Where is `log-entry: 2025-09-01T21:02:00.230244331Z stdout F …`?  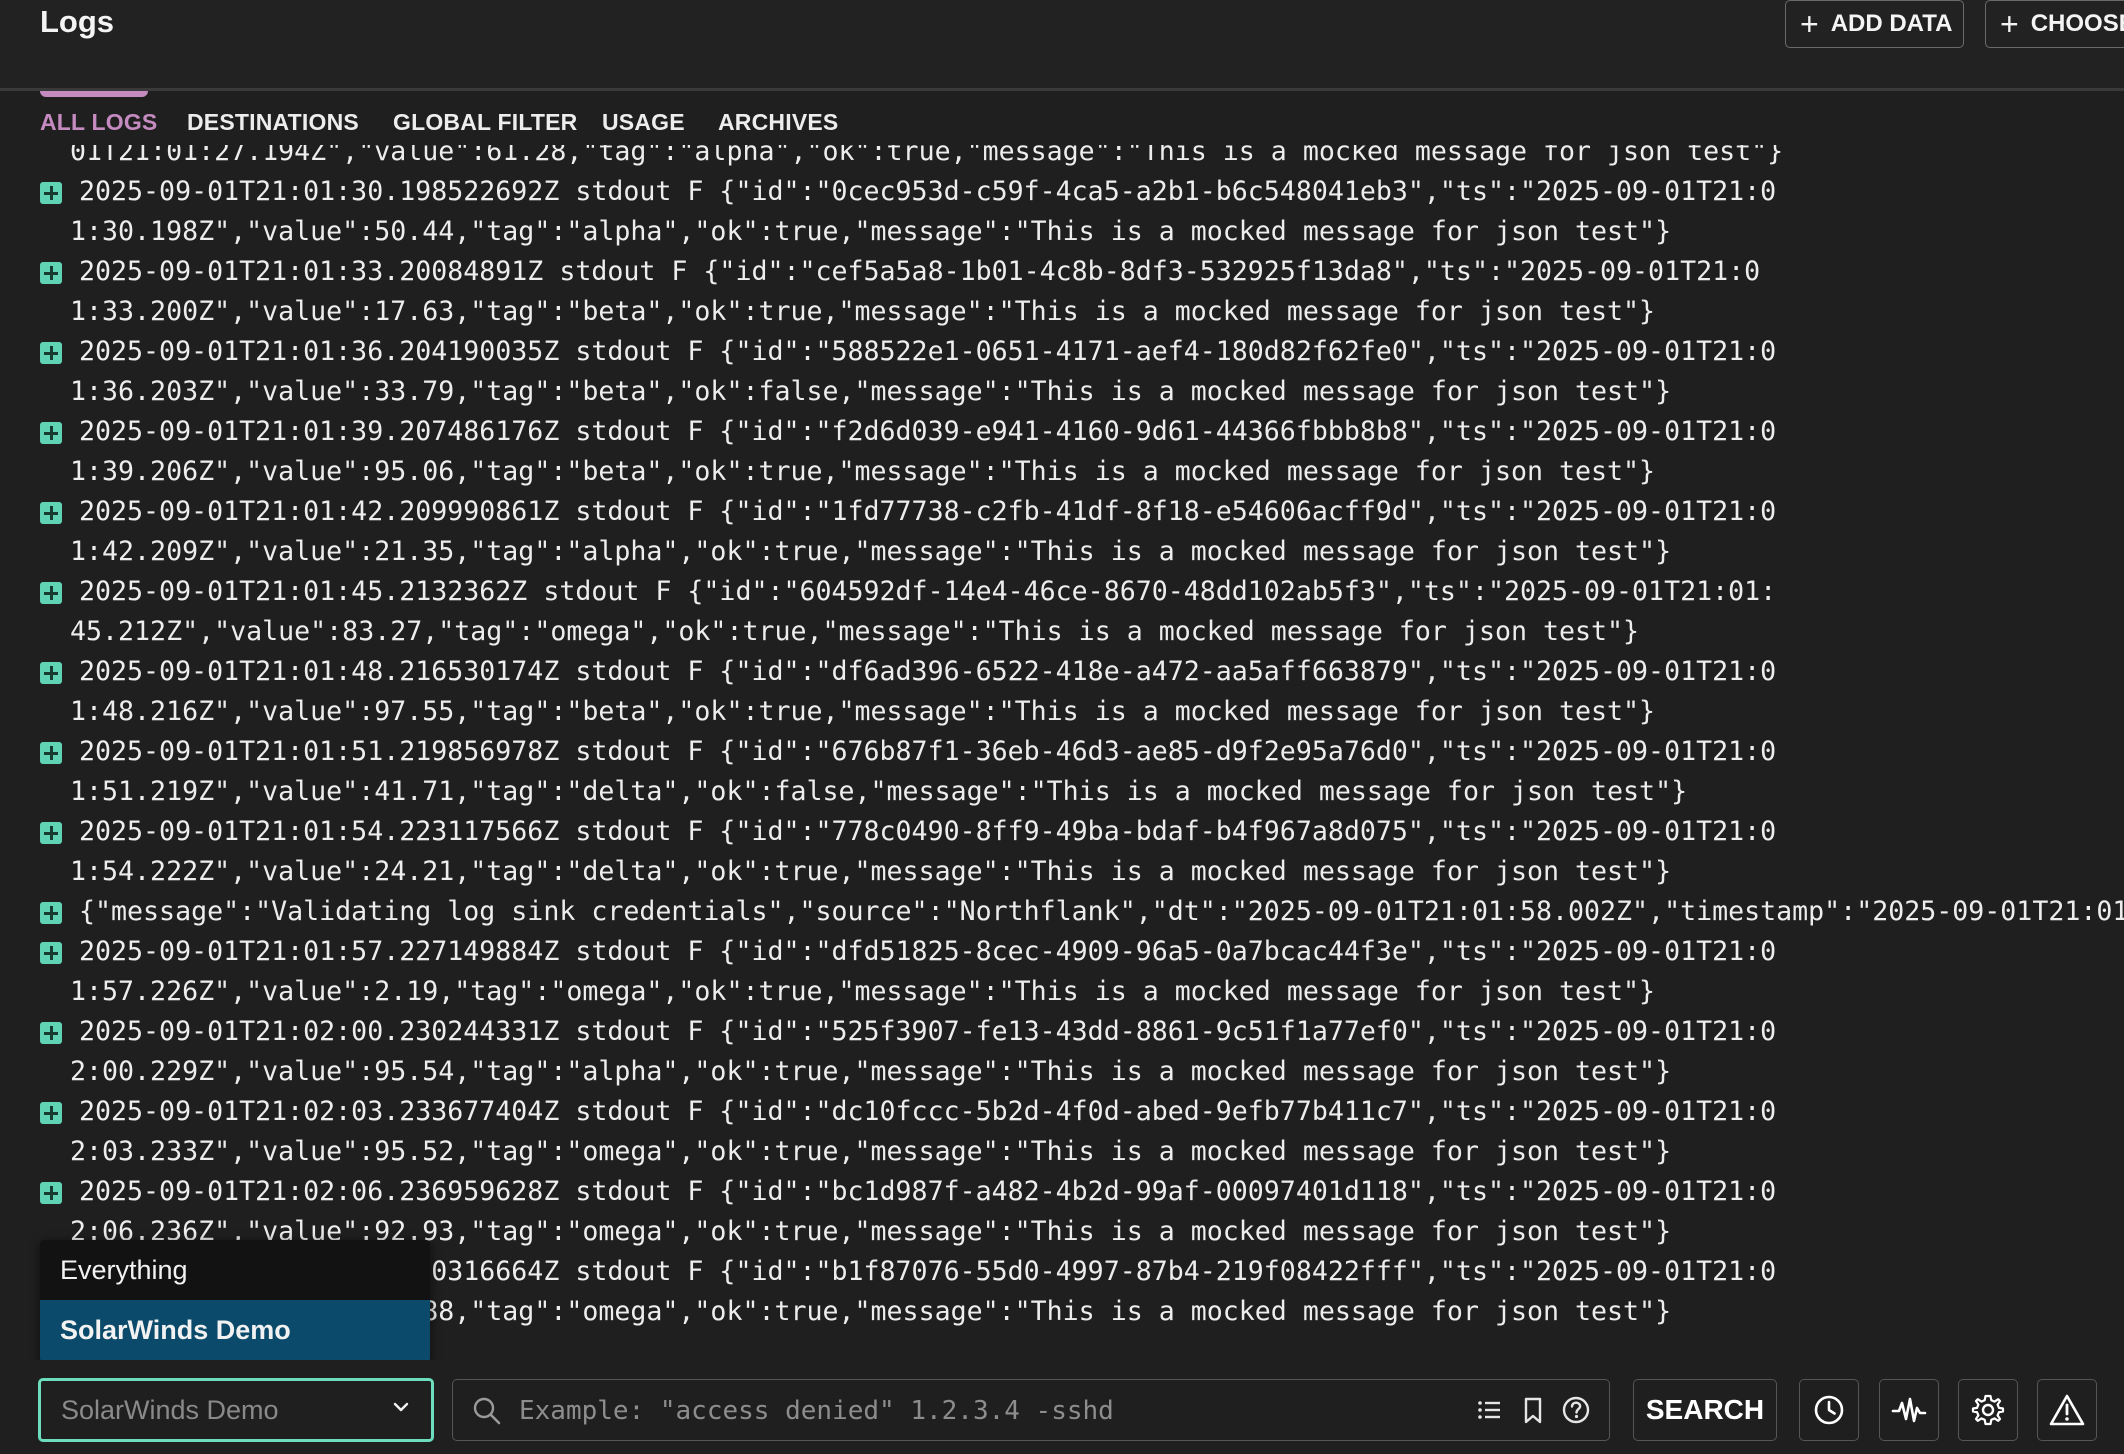
log-entry: 2025-09-01T21:02:00.230244331Z stdout F … is located at coordinates (895, 1052).